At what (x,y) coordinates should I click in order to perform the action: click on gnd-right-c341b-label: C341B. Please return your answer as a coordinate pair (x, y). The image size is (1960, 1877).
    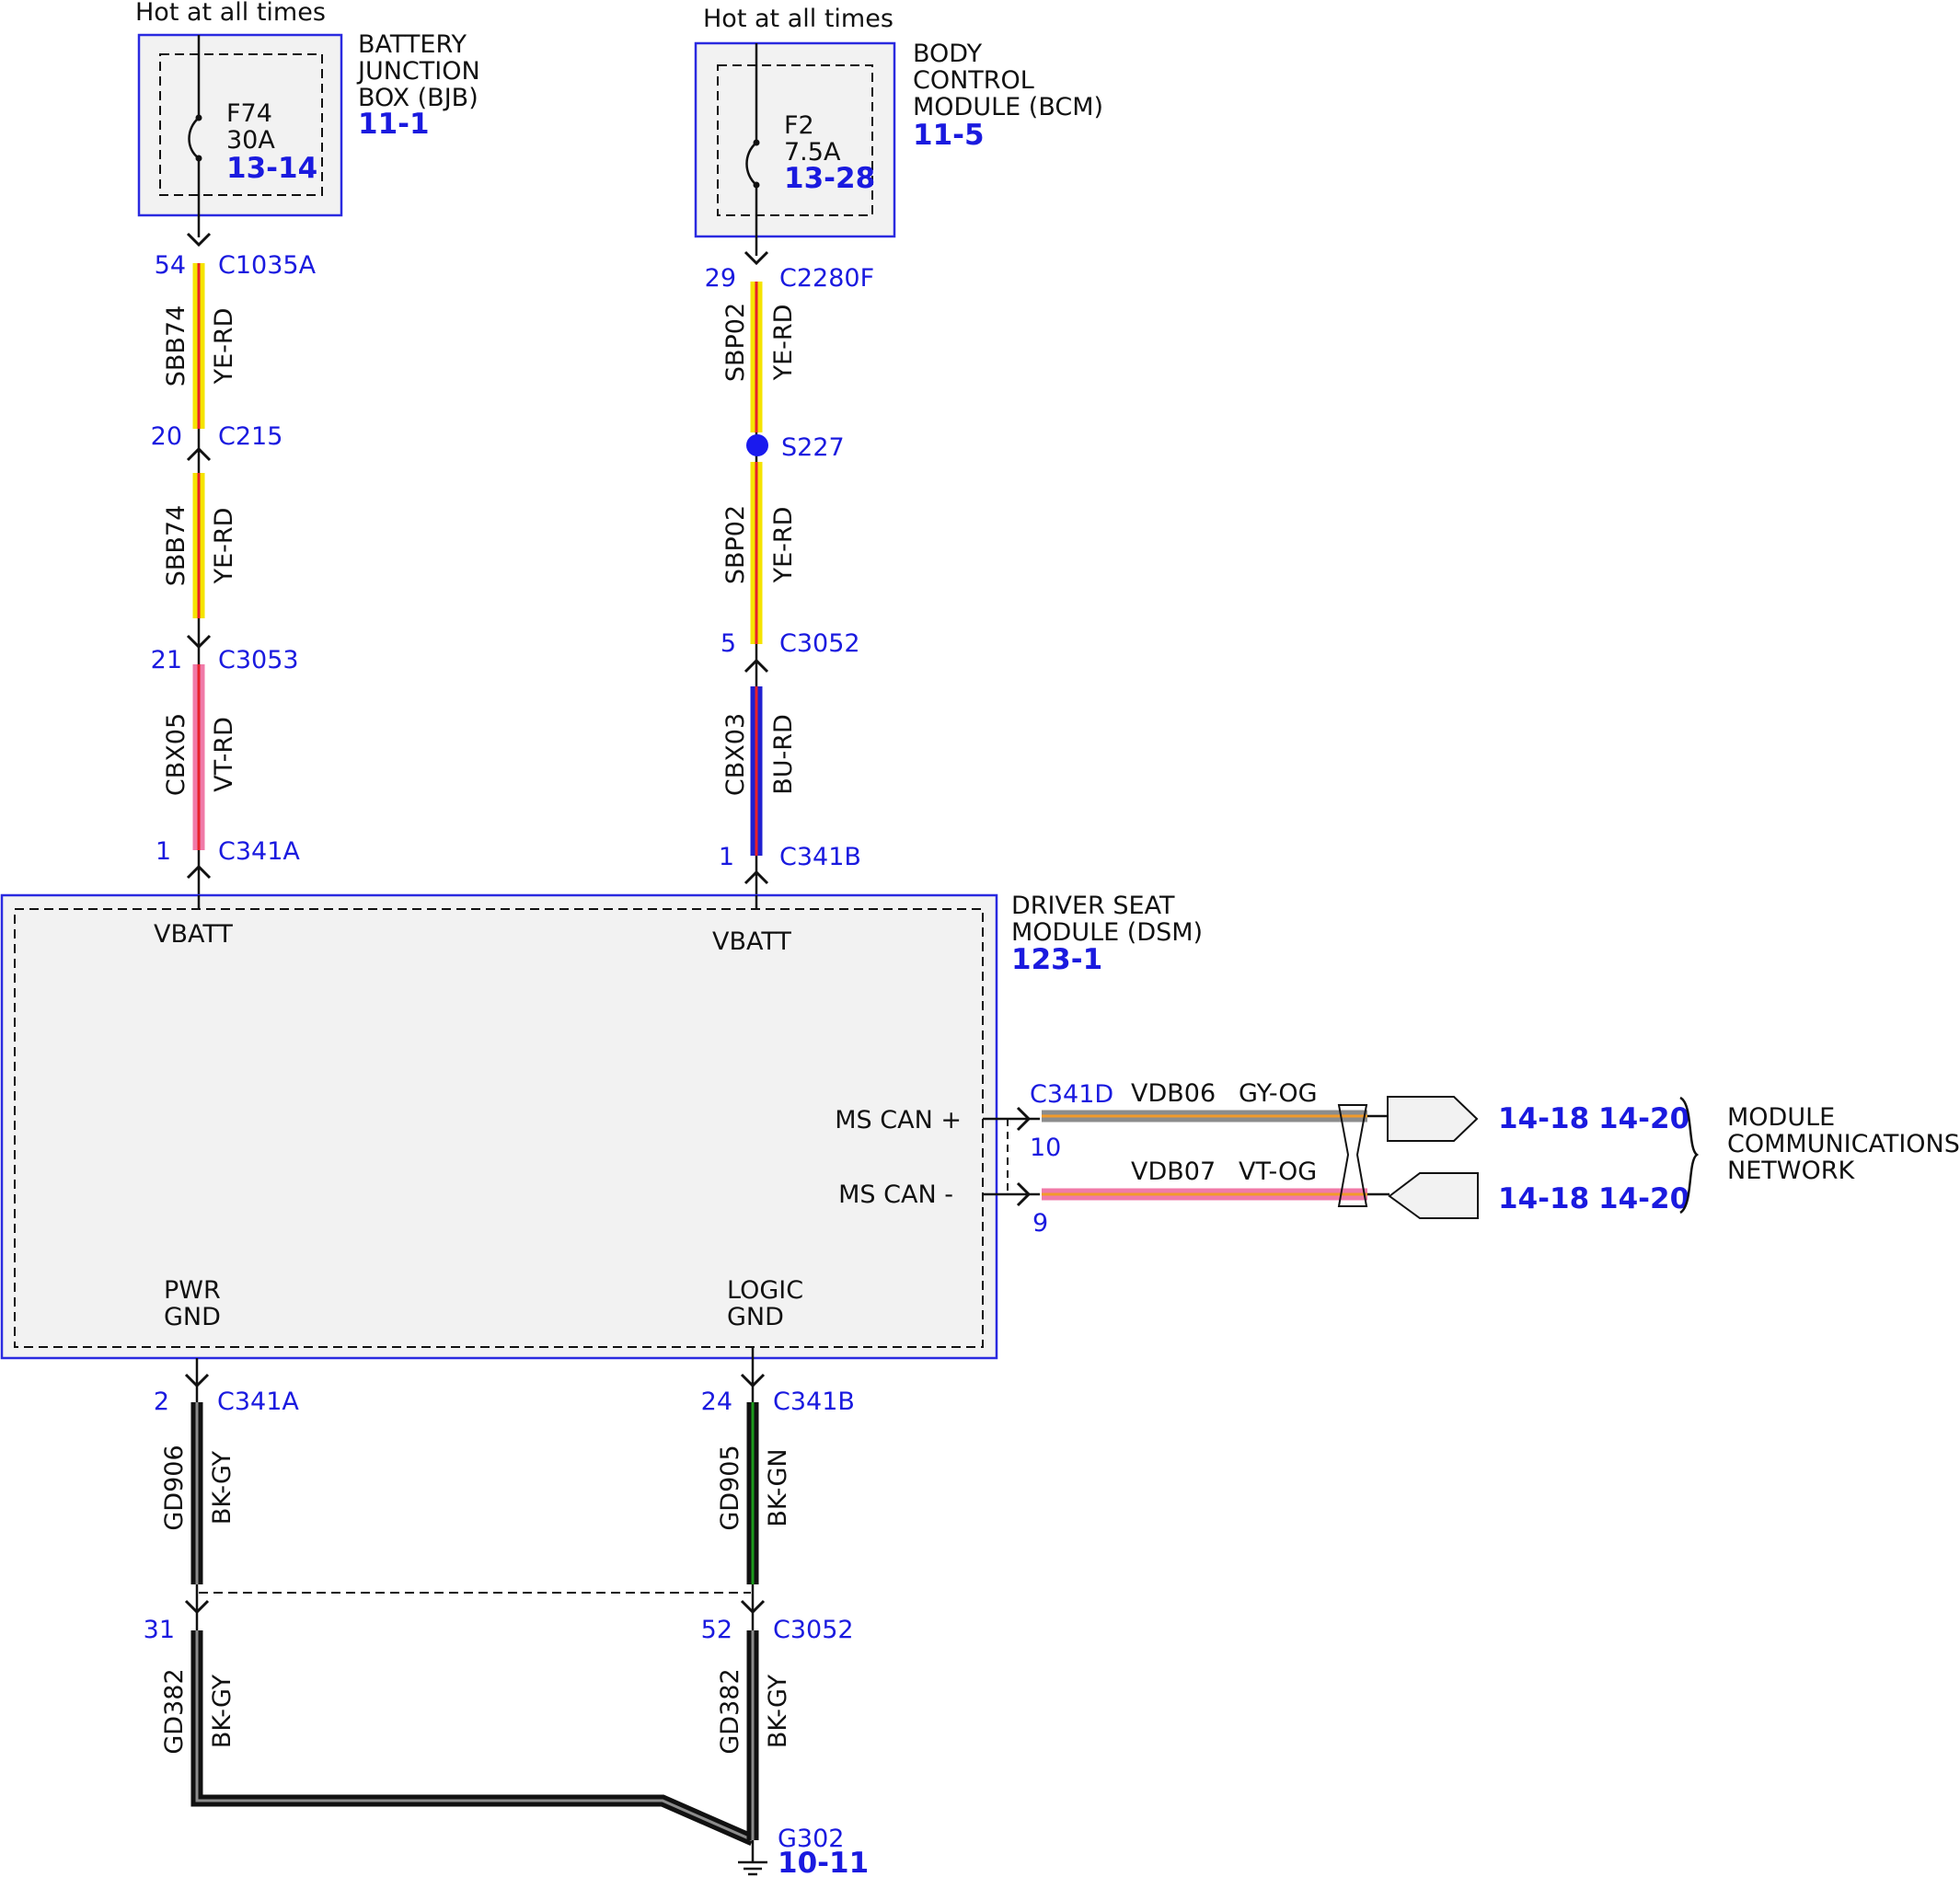
    Looking at the image, I should click on (814, 1402).